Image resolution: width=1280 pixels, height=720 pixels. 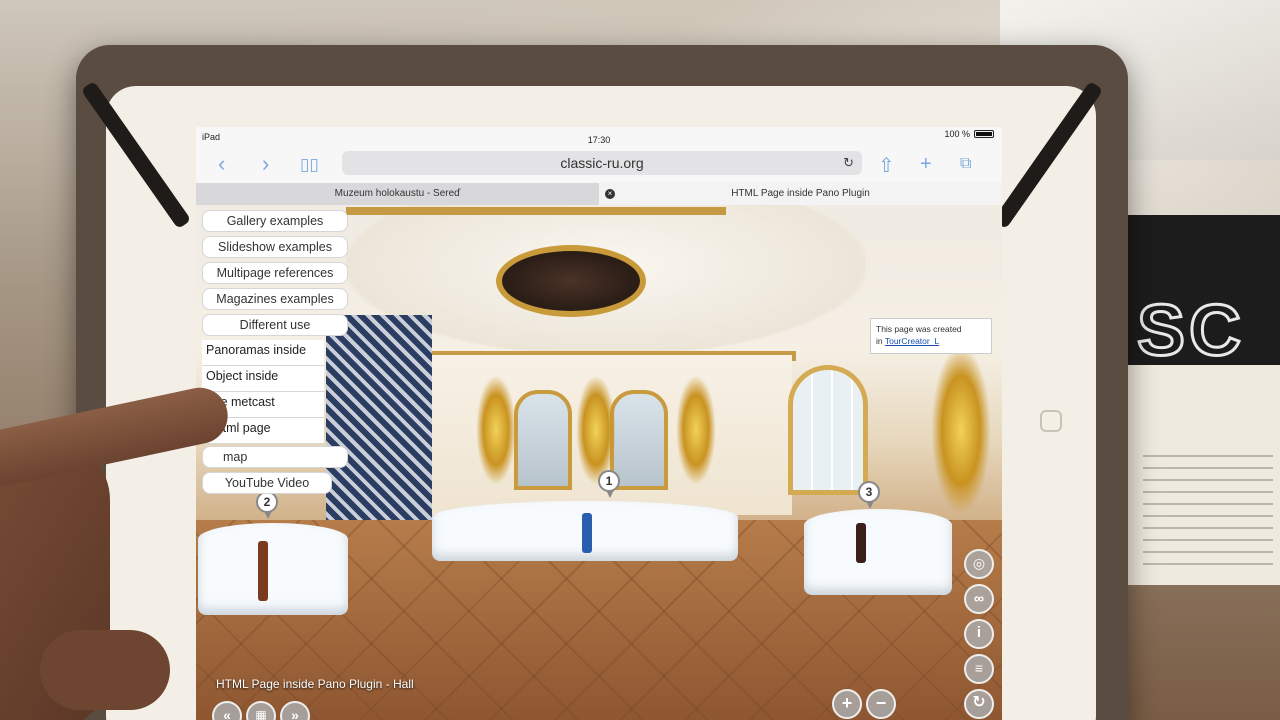 What do you see at coordinates (267, 483) in the screenshot?
I see `menu-youtube-video: YouTube Video` at bounding box center [267, 483].